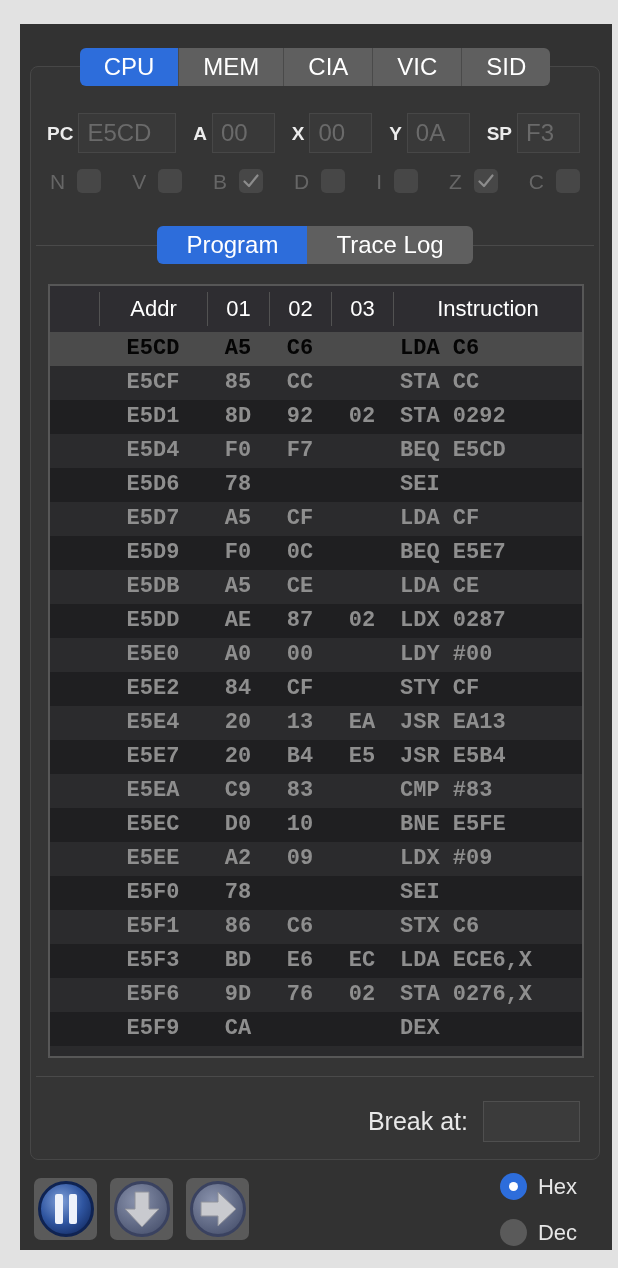 This screenshot has width=618, height=1268. Describe the element at coordinates (316, 485) in the screenshot. I see `table-row: E5D6 78 SEI` at that location.